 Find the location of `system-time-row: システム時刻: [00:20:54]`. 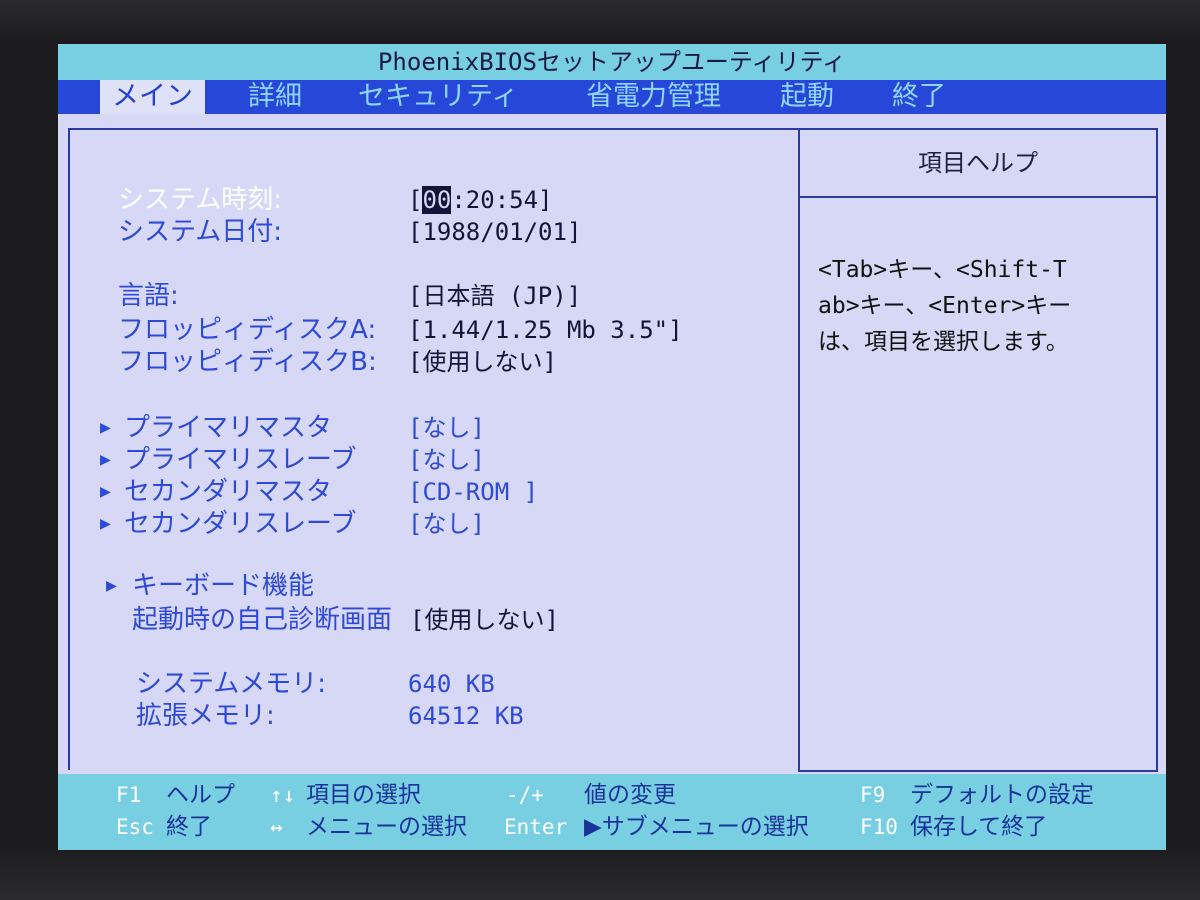

system-time-row: システム時刻: [00:20:54] is located at coordinates (430, 200).